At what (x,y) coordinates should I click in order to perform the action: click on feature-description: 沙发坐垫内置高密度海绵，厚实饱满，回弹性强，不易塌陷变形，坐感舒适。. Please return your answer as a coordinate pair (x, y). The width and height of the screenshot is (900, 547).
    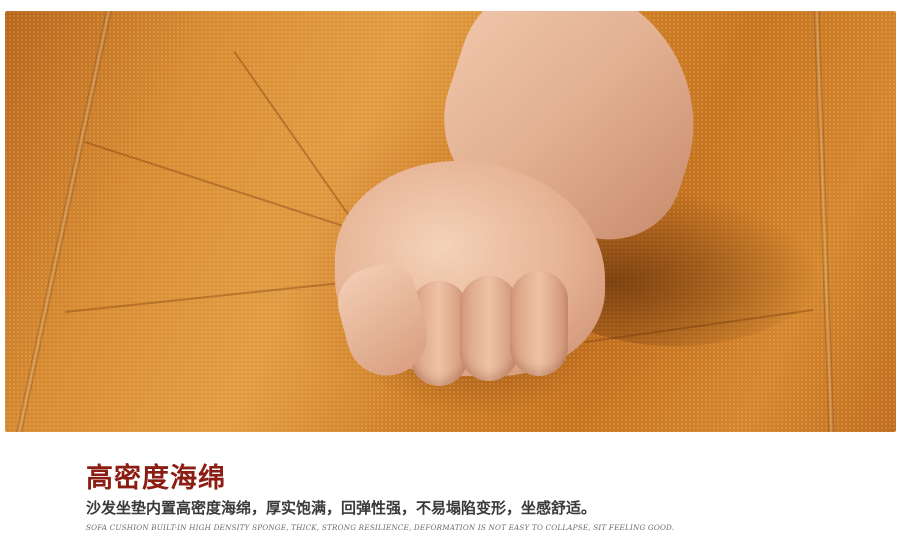
    Looking at the image, I should click on (341, 508).